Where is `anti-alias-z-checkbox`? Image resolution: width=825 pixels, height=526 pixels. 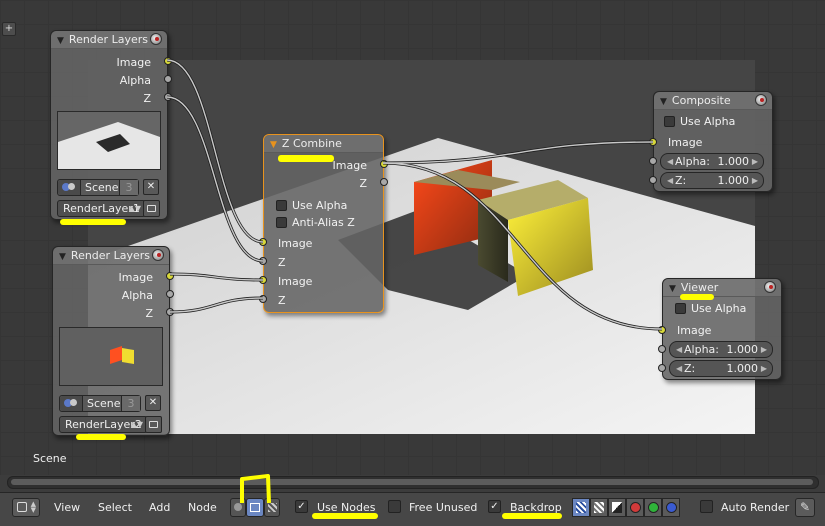
anti-alias-z-checkbox is located at coordinates (281, 222).